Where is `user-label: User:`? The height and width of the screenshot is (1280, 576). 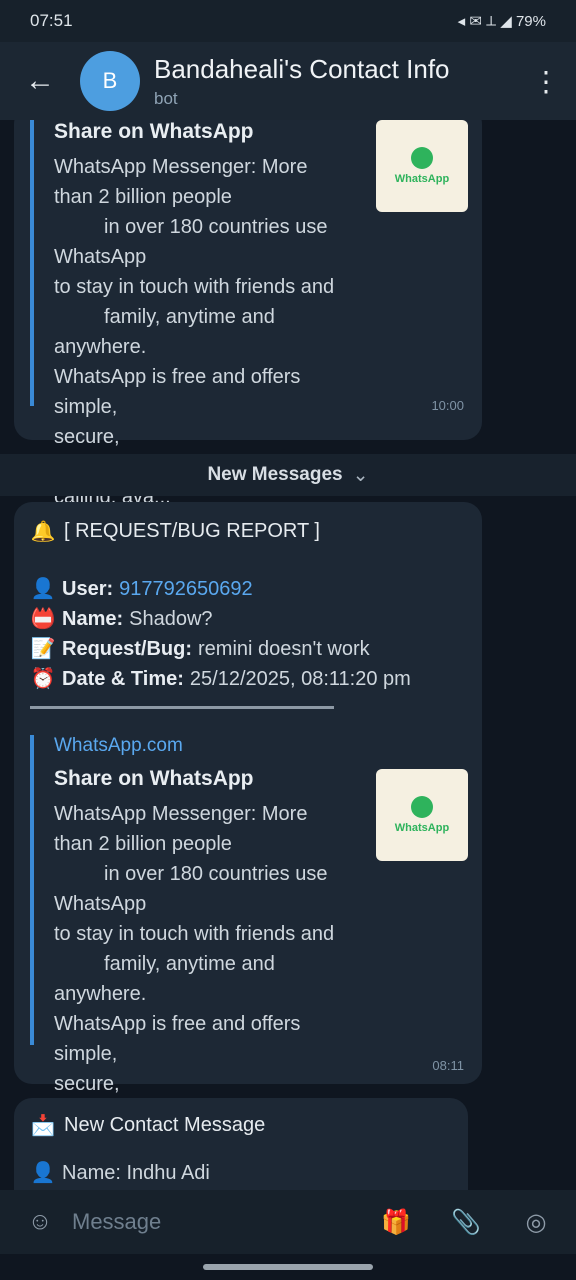 user-label: User: is located at coordinates (88, 589).